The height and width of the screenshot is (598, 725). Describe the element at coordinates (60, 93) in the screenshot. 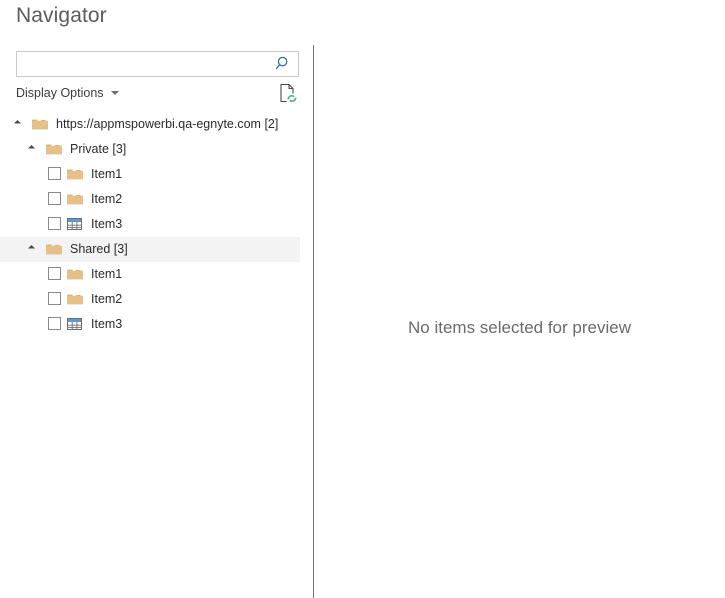

I see `display-options-label: Display Options` at that location.